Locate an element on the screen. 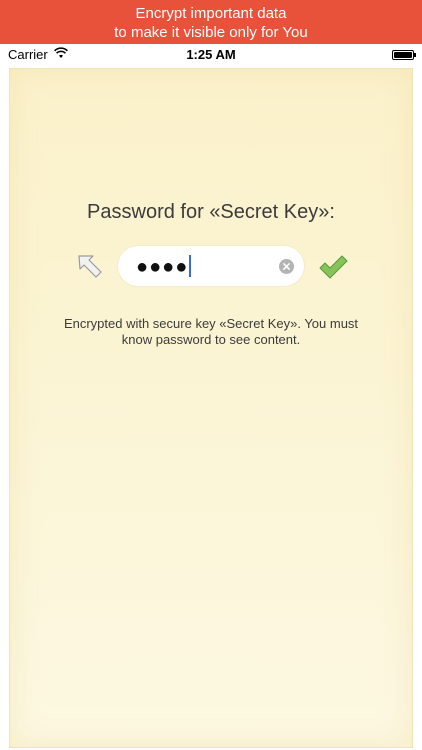 The image size is (422, 750). battery-icon is located at coordinates (404, 55).